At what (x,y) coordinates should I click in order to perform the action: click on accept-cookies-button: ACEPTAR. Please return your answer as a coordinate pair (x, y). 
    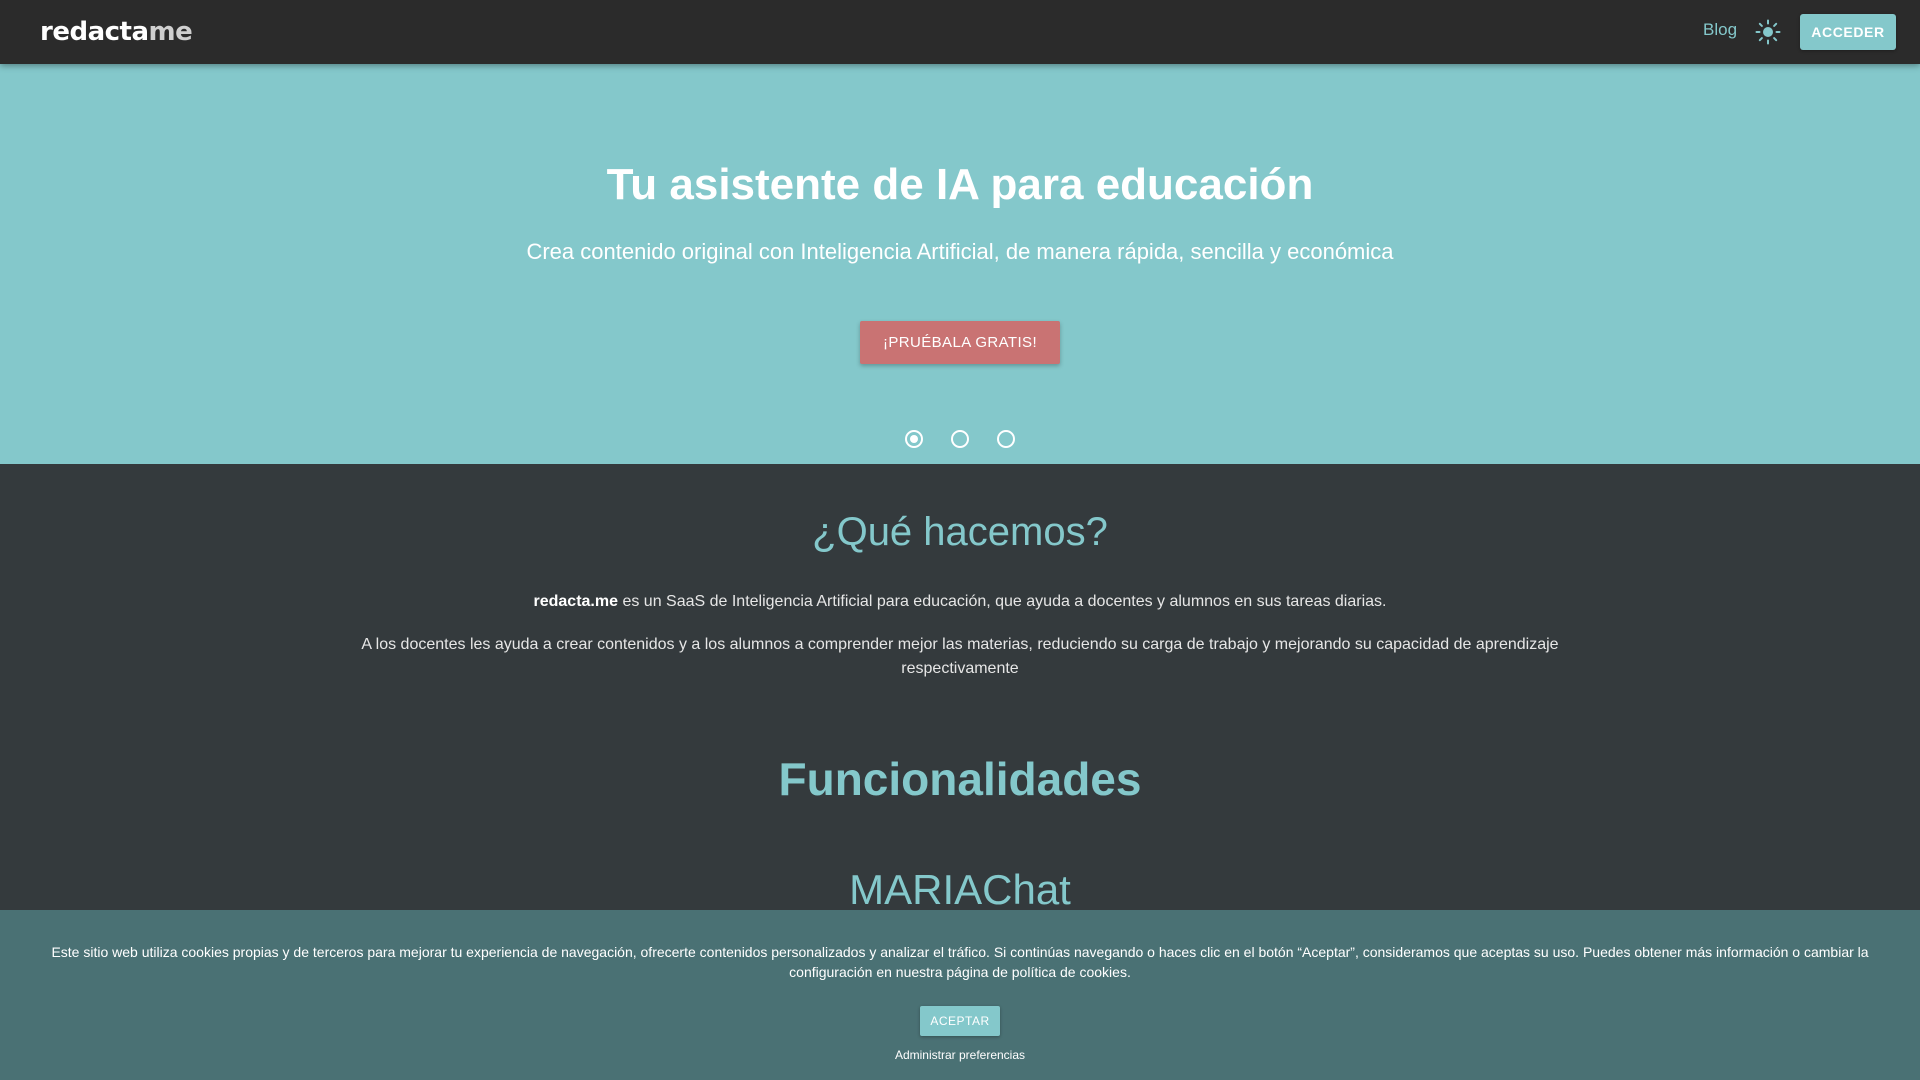
    Looking at the image, I should click on (960, 1021).